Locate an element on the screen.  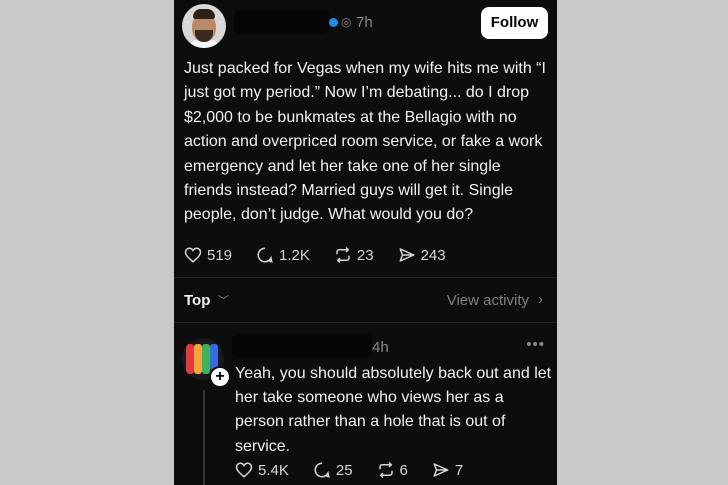
ai-label-icon: ◎ is located at coordinates (346, 22).